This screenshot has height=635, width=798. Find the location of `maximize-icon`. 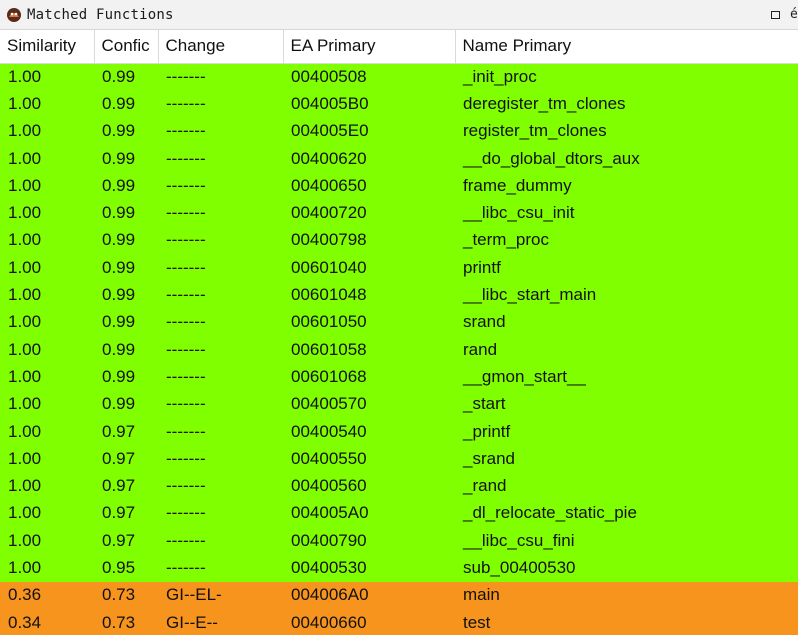

maximize-icon is located at coordinates (775, 14).